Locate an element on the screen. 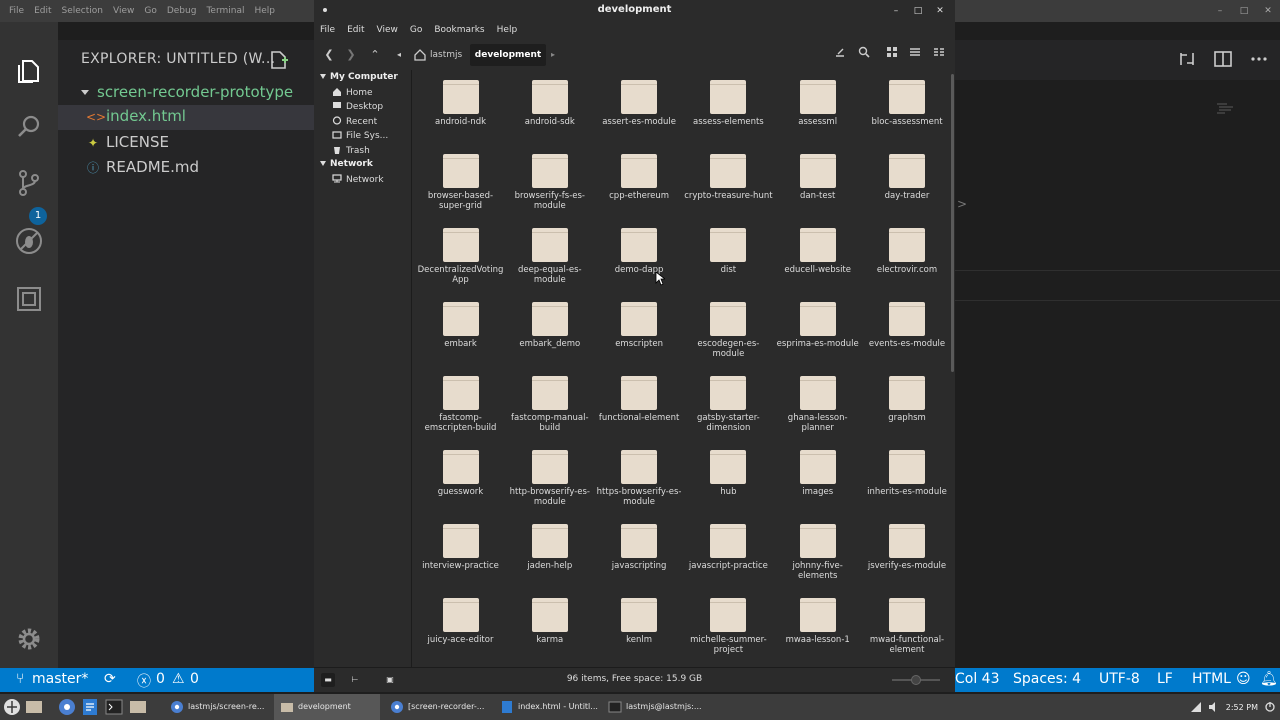 Image resolution: width=1280 pixels, height=720 pixels. fm-menu-edit: Edit is located at coordinates (358, 31).